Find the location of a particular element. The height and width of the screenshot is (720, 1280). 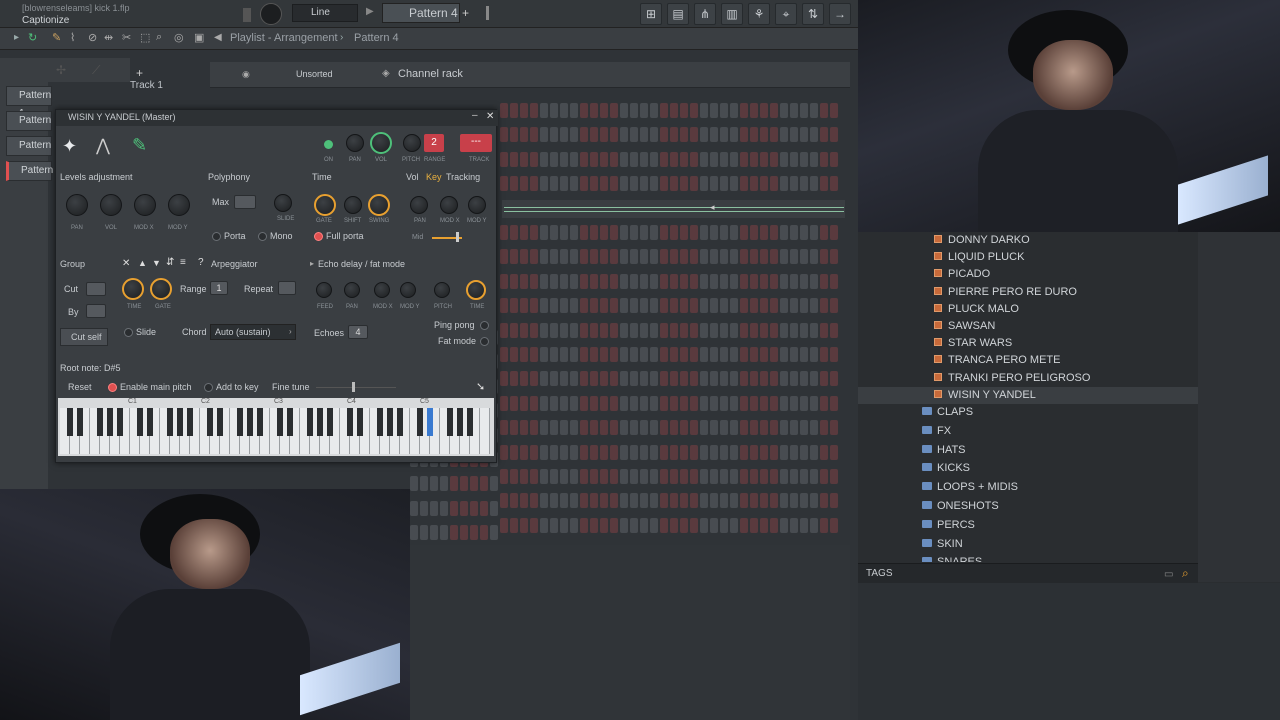

porta-radio is located at coordinates (216, 236).